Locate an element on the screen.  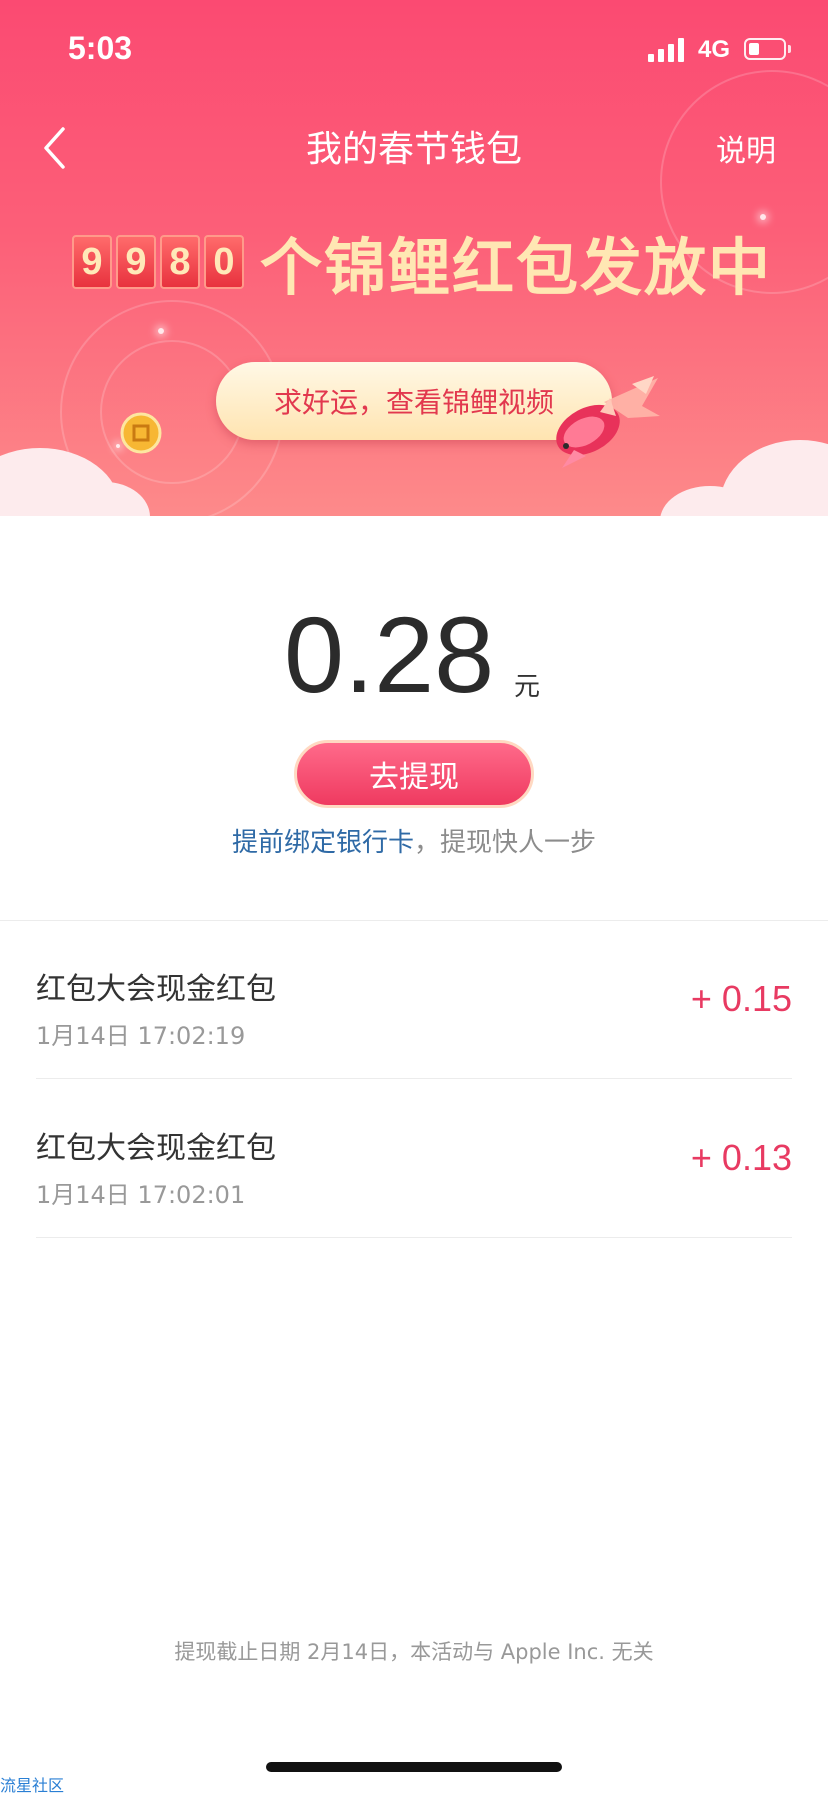
status-bar: 5:03 4G is located at coordinates (414, 50).